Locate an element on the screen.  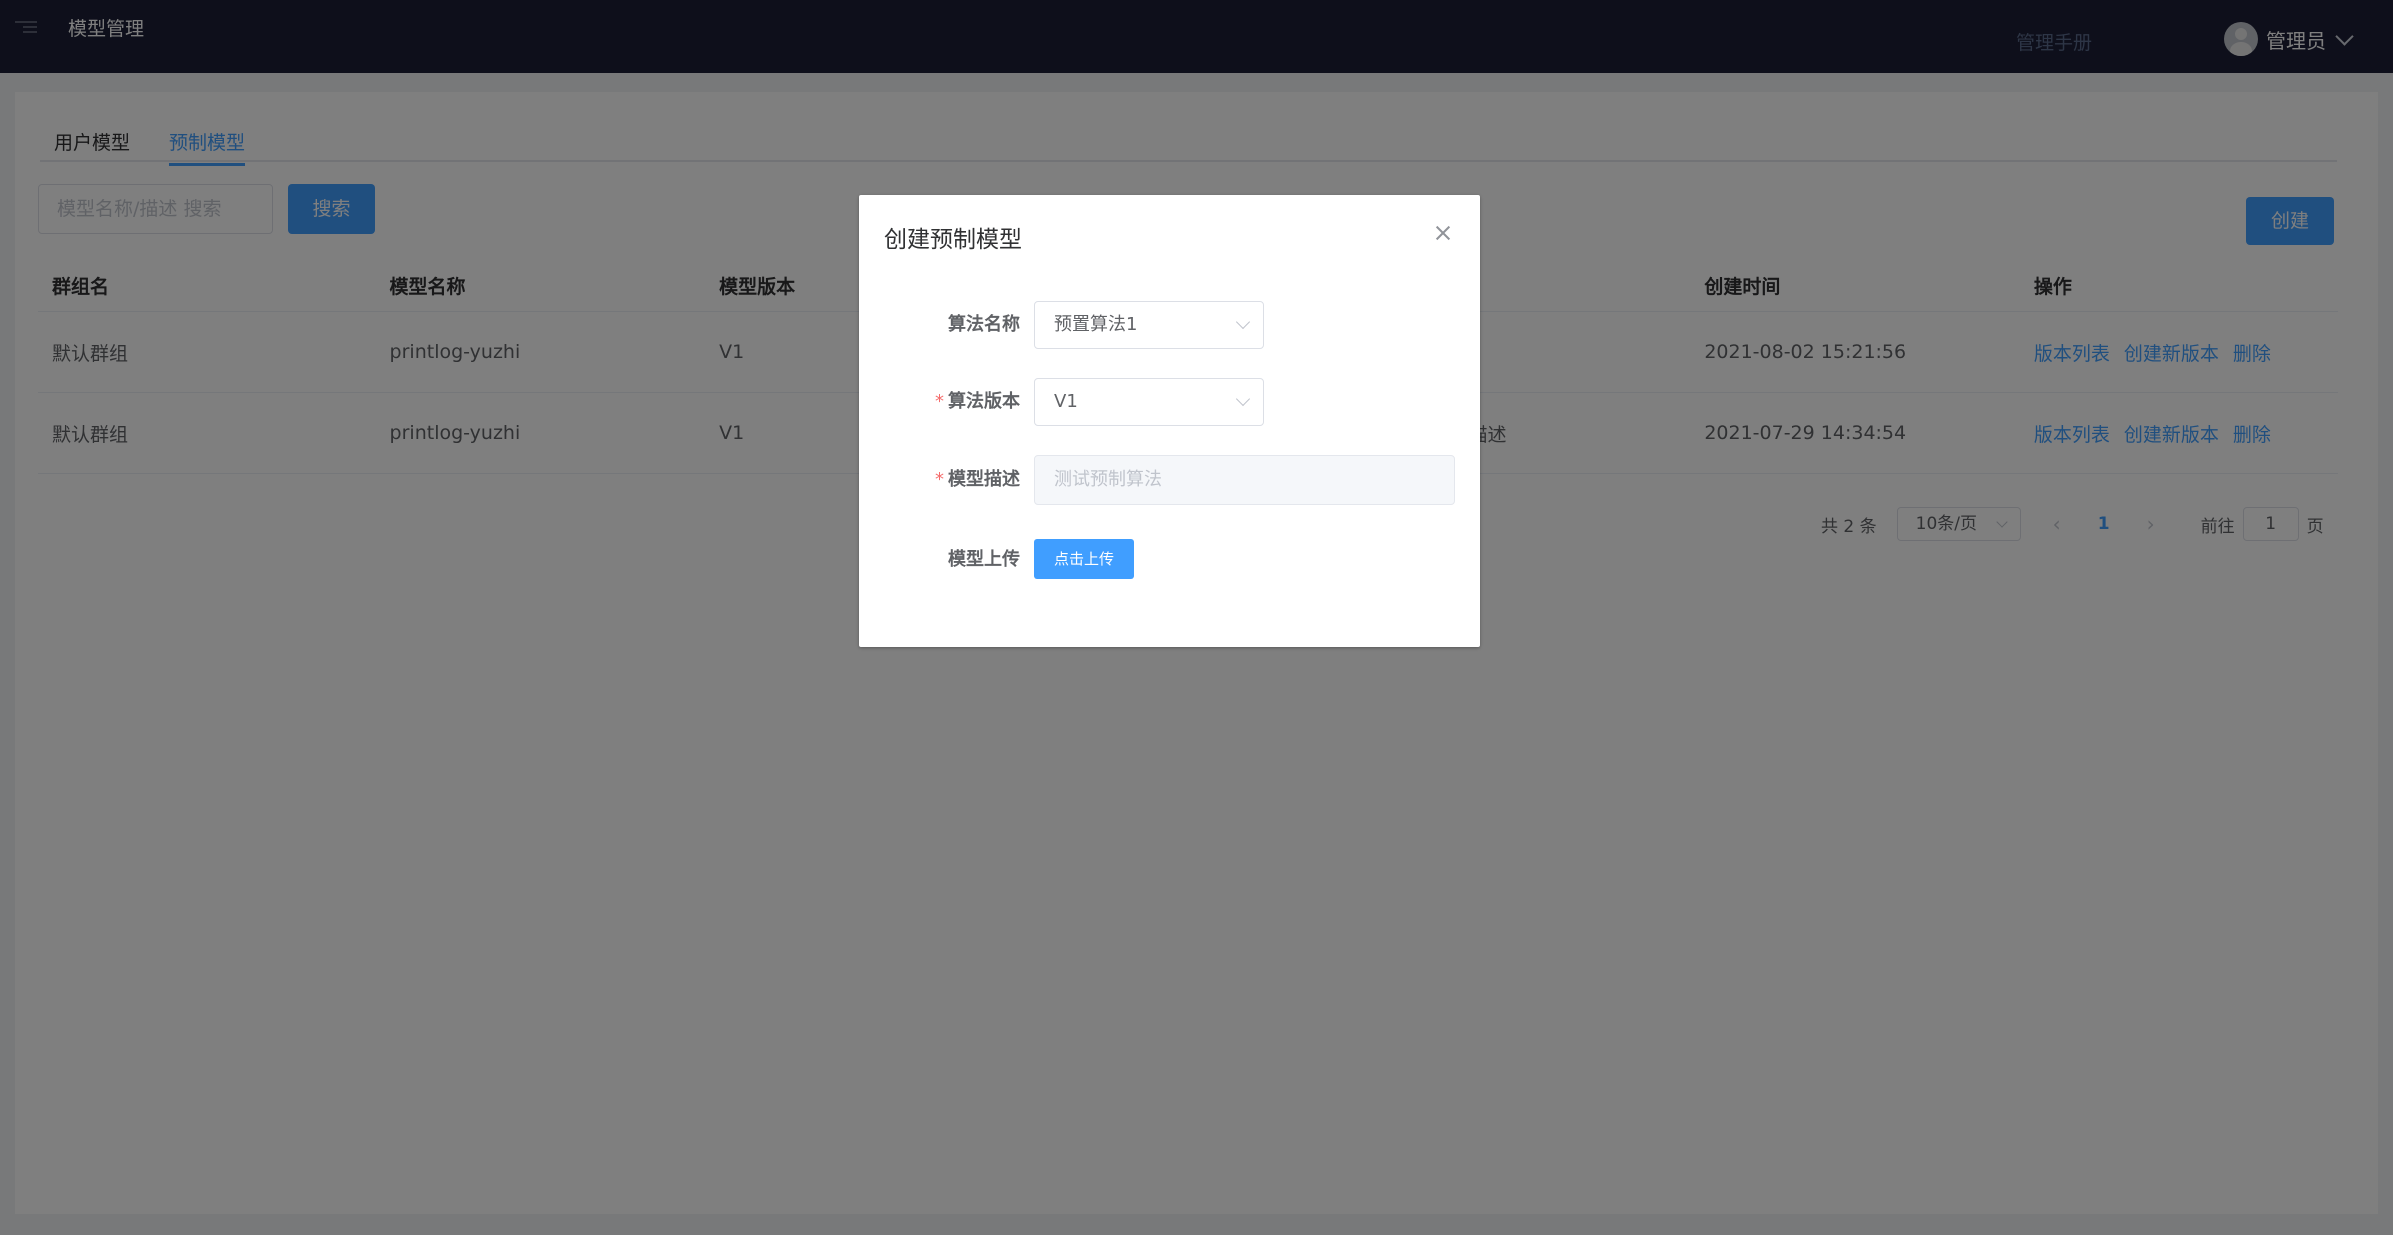
model-upload-label: 模型上传 is located at coordinates (939, 558).